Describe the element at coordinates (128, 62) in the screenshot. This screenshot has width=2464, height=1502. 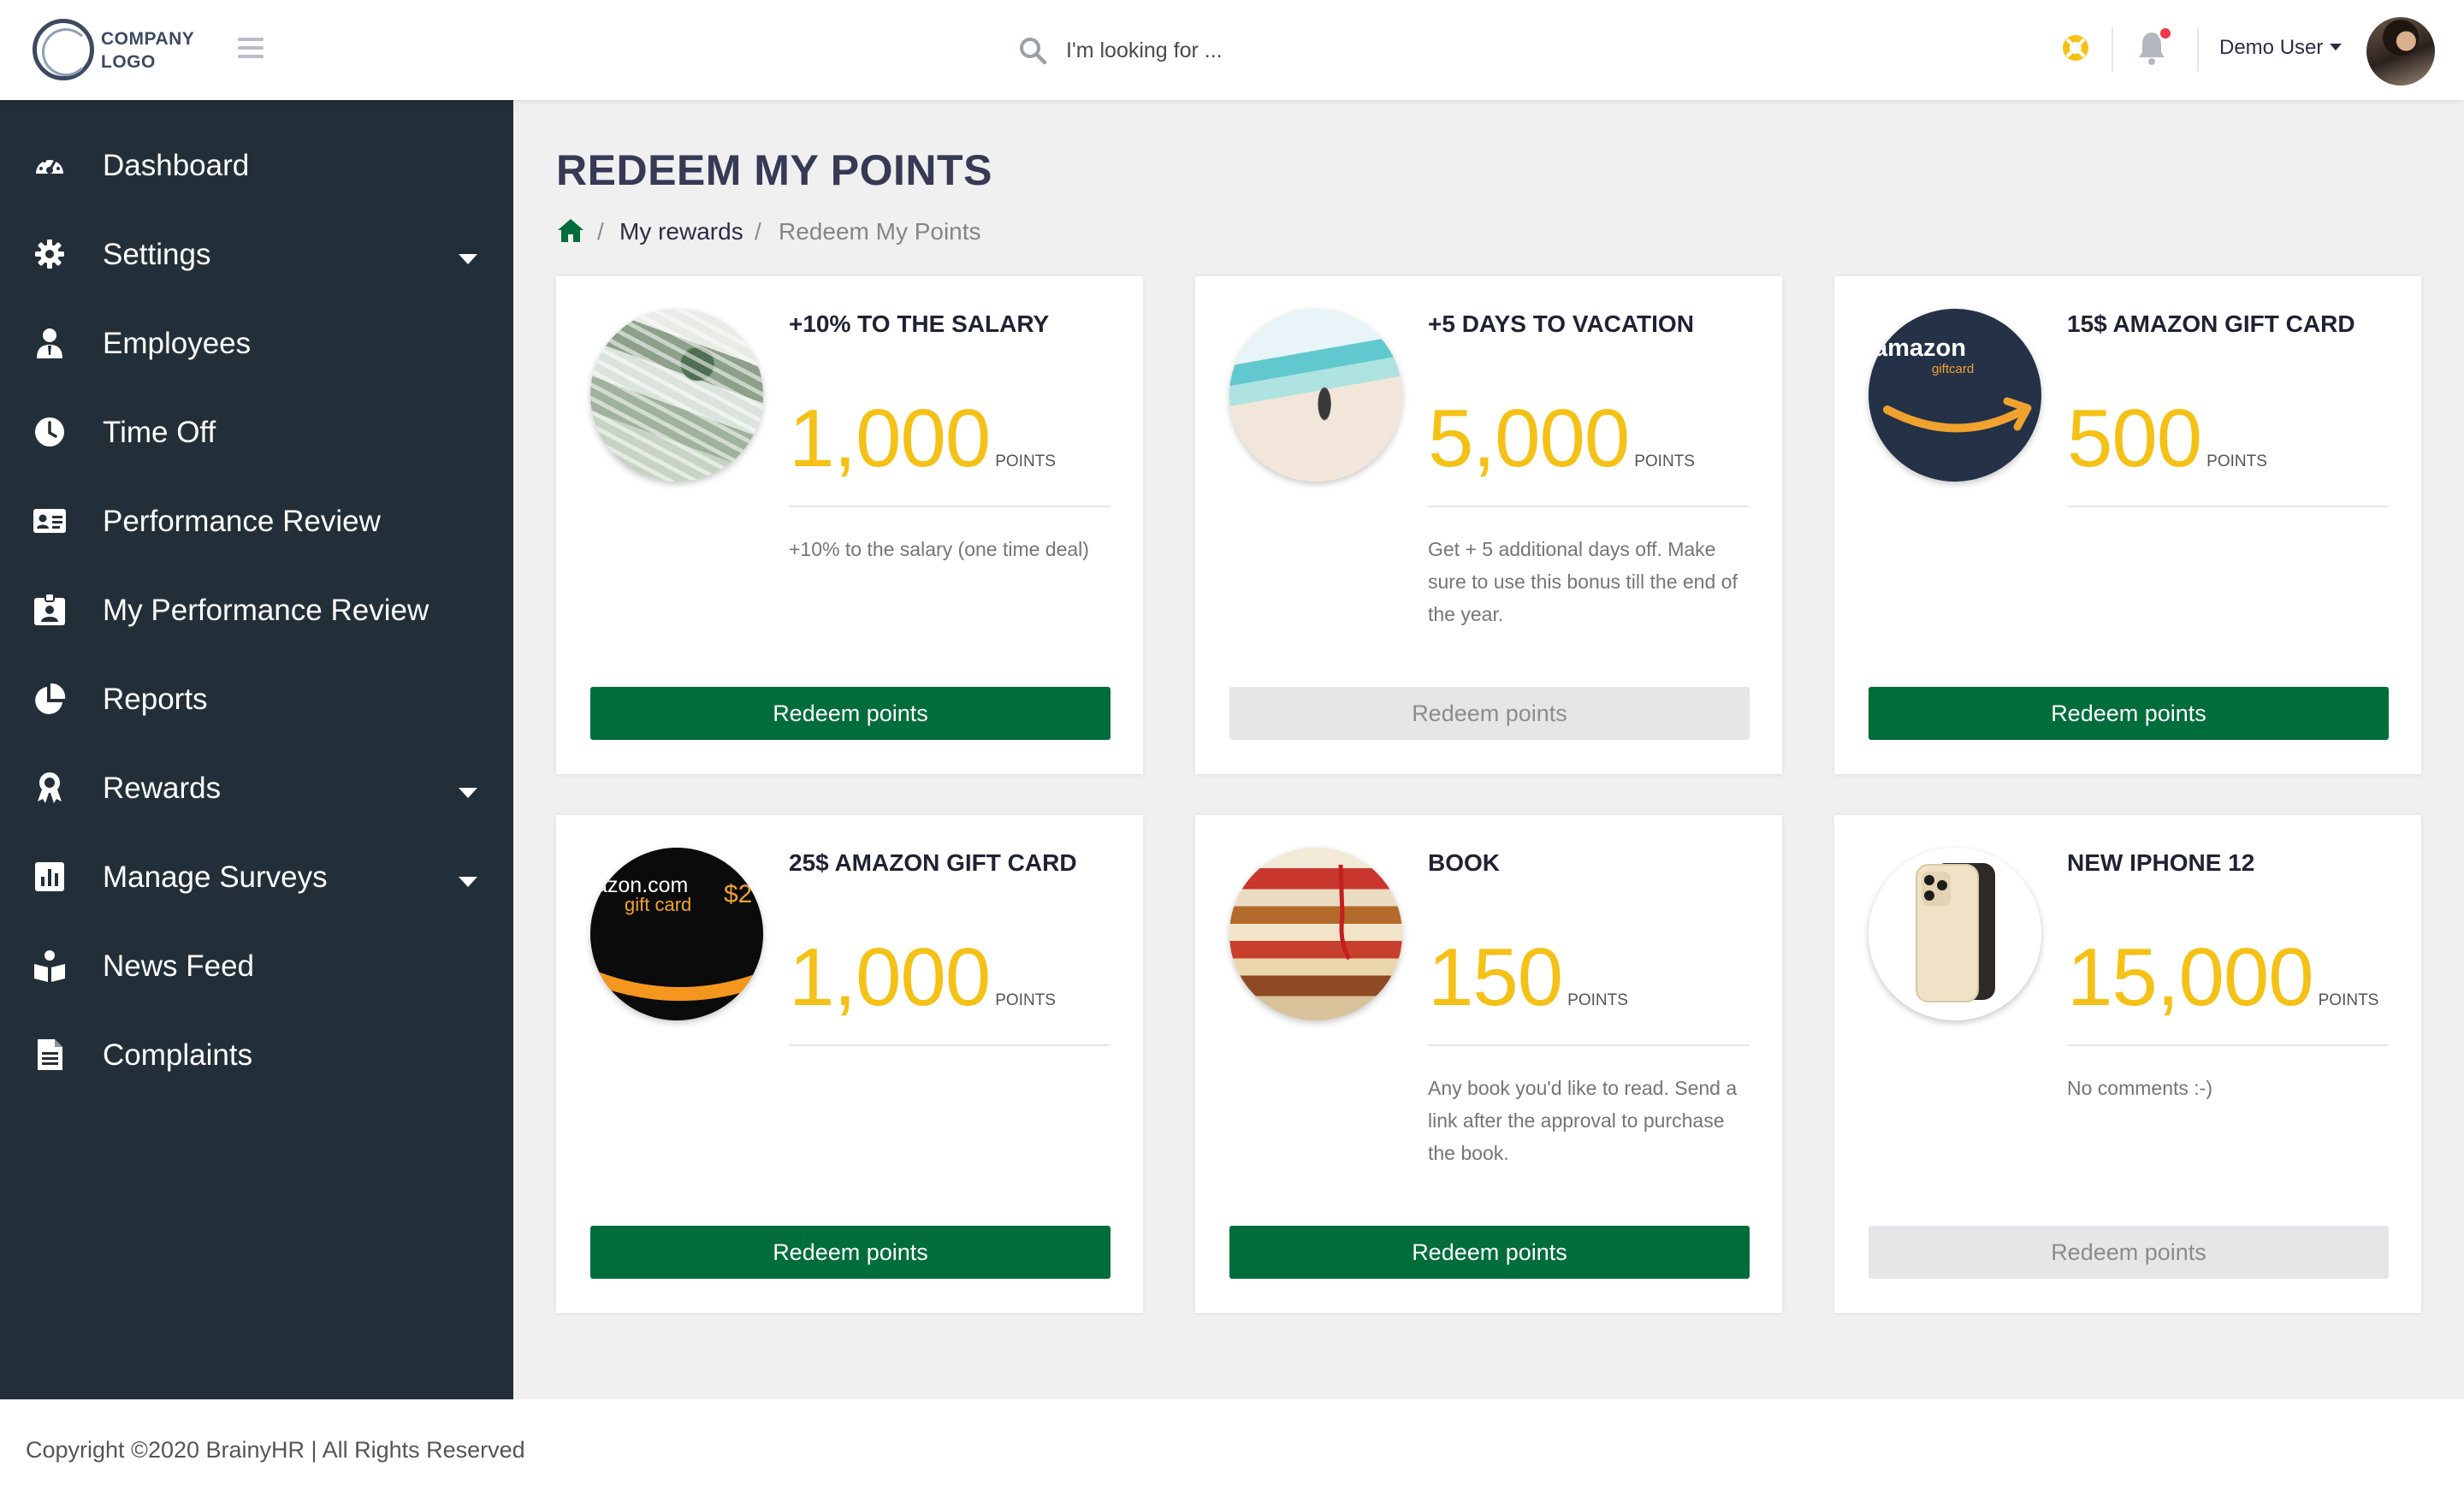
I see `logo-line-2: LOGO` at that location.